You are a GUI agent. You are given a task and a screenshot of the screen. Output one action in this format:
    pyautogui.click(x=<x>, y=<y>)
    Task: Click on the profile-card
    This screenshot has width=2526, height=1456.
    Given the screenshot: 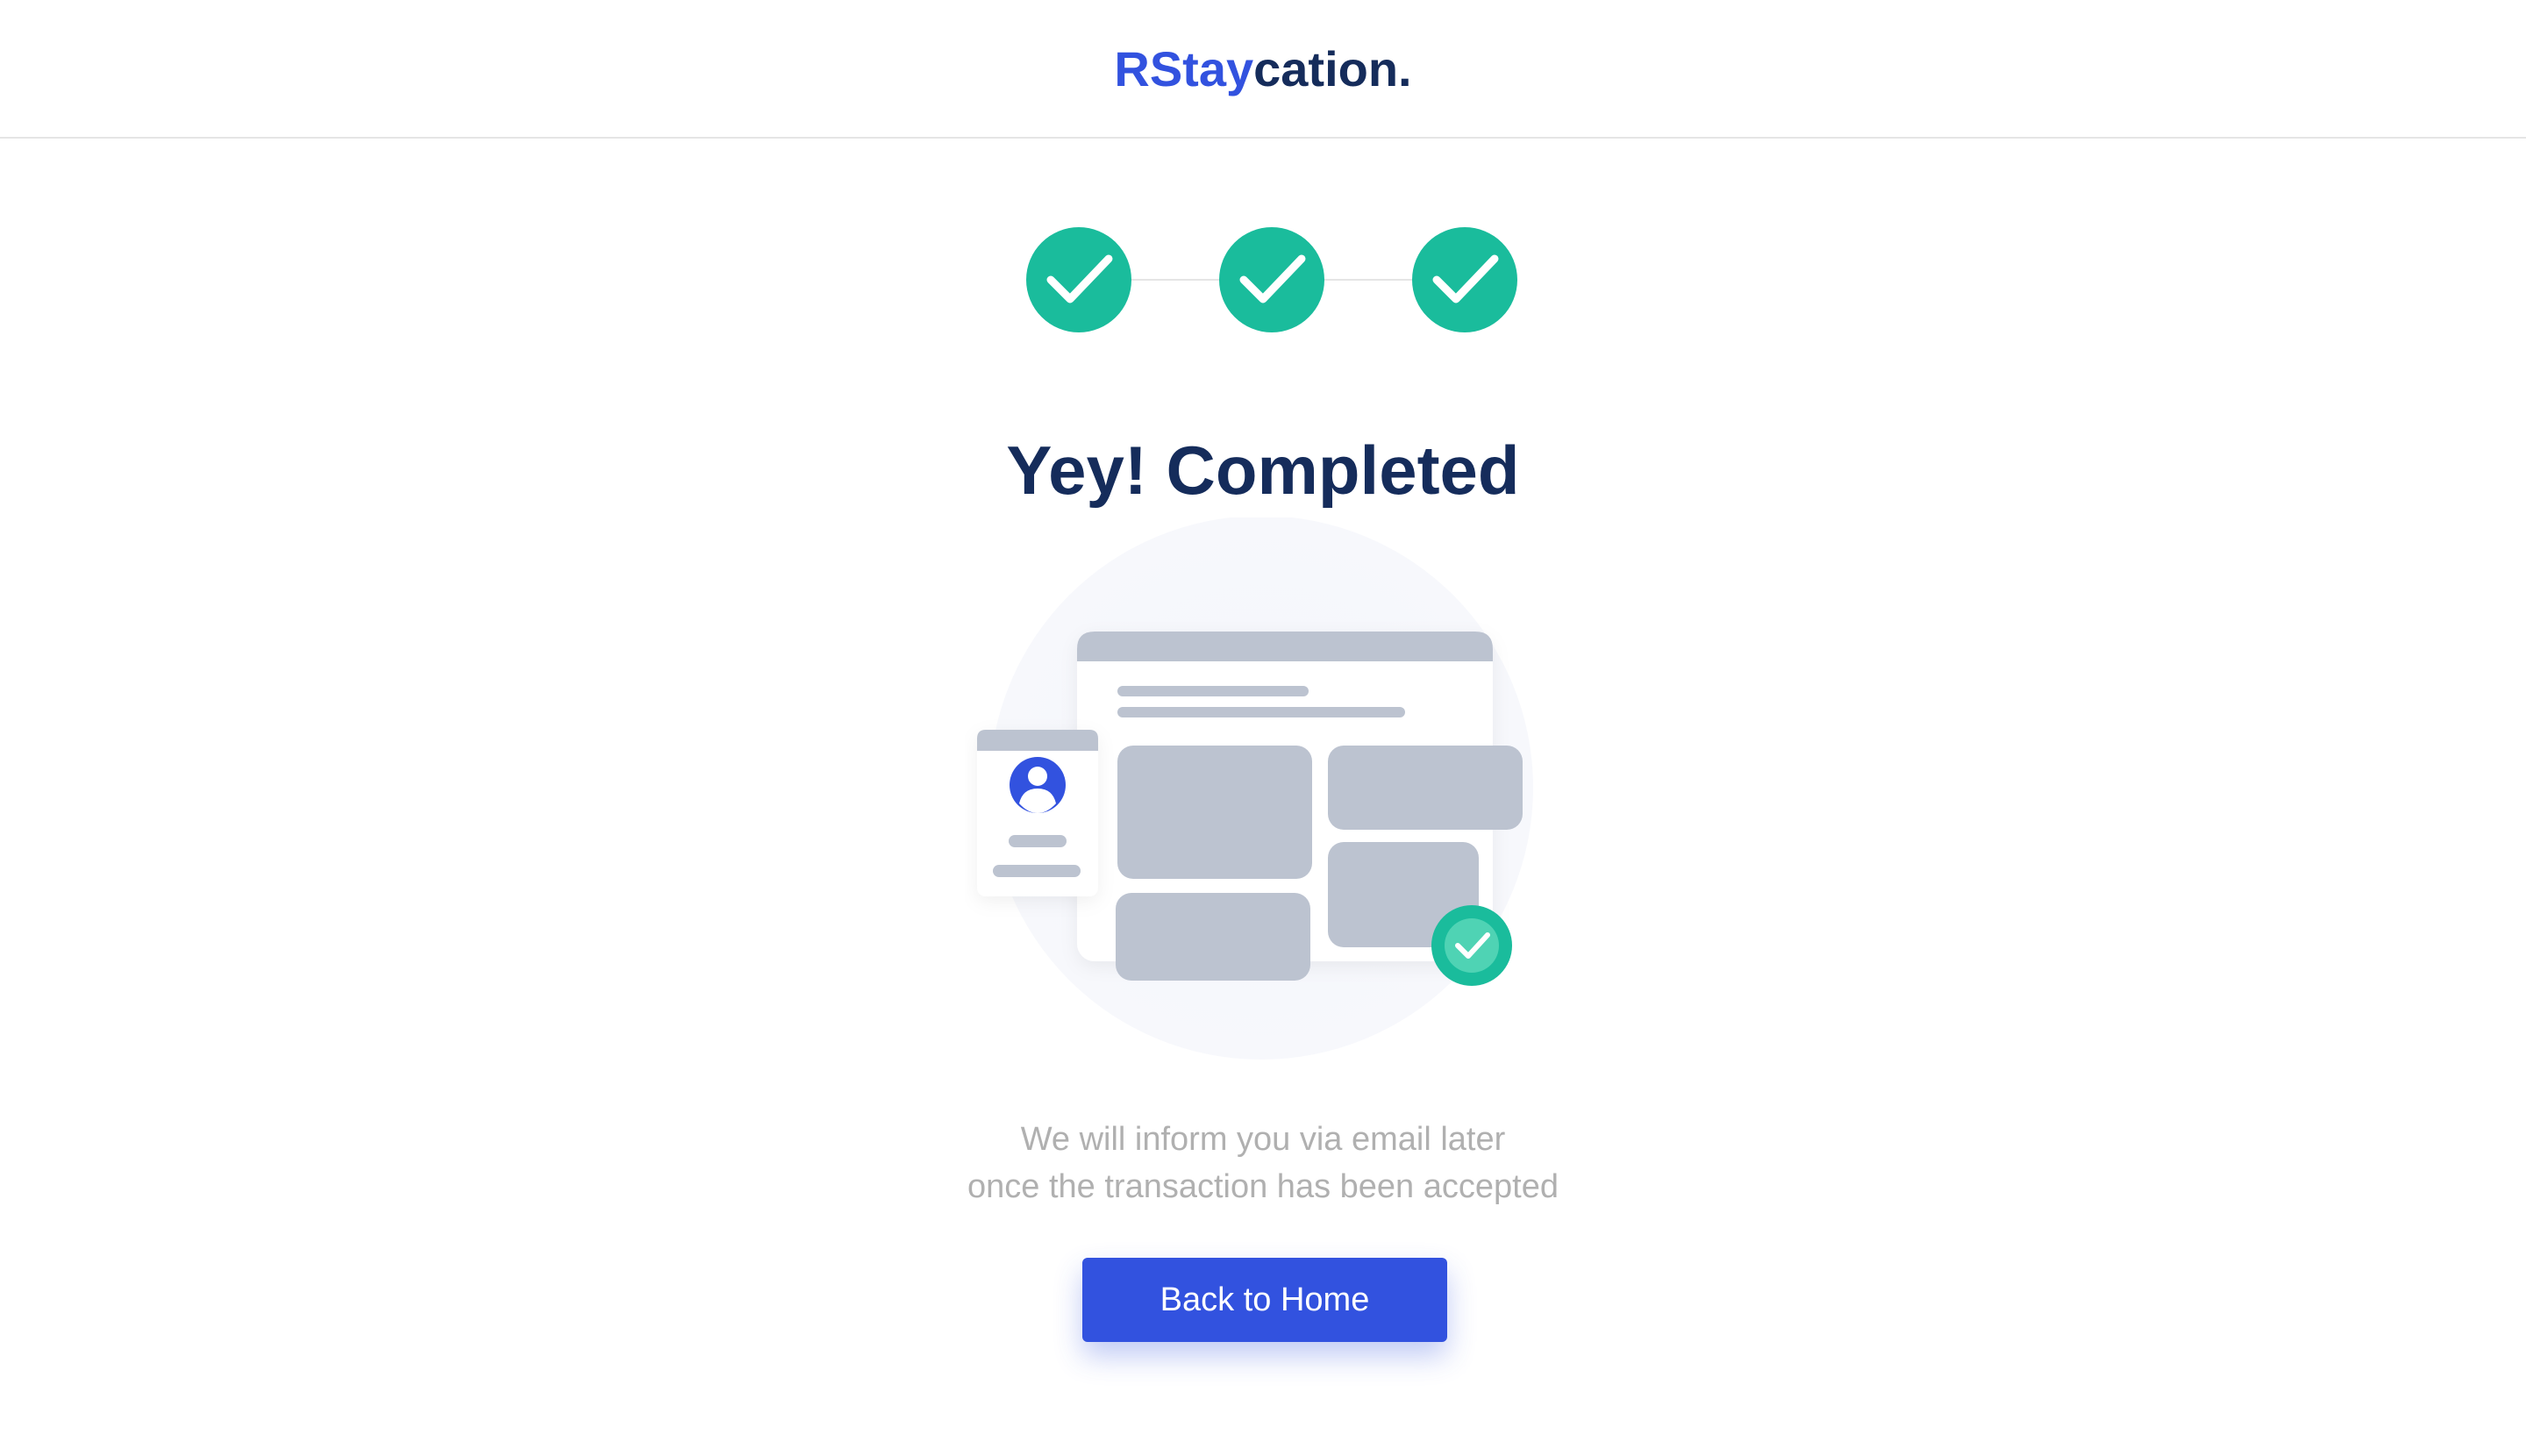 What is the action you would take?
    pyautogui.click(x=1037, y=813)
    